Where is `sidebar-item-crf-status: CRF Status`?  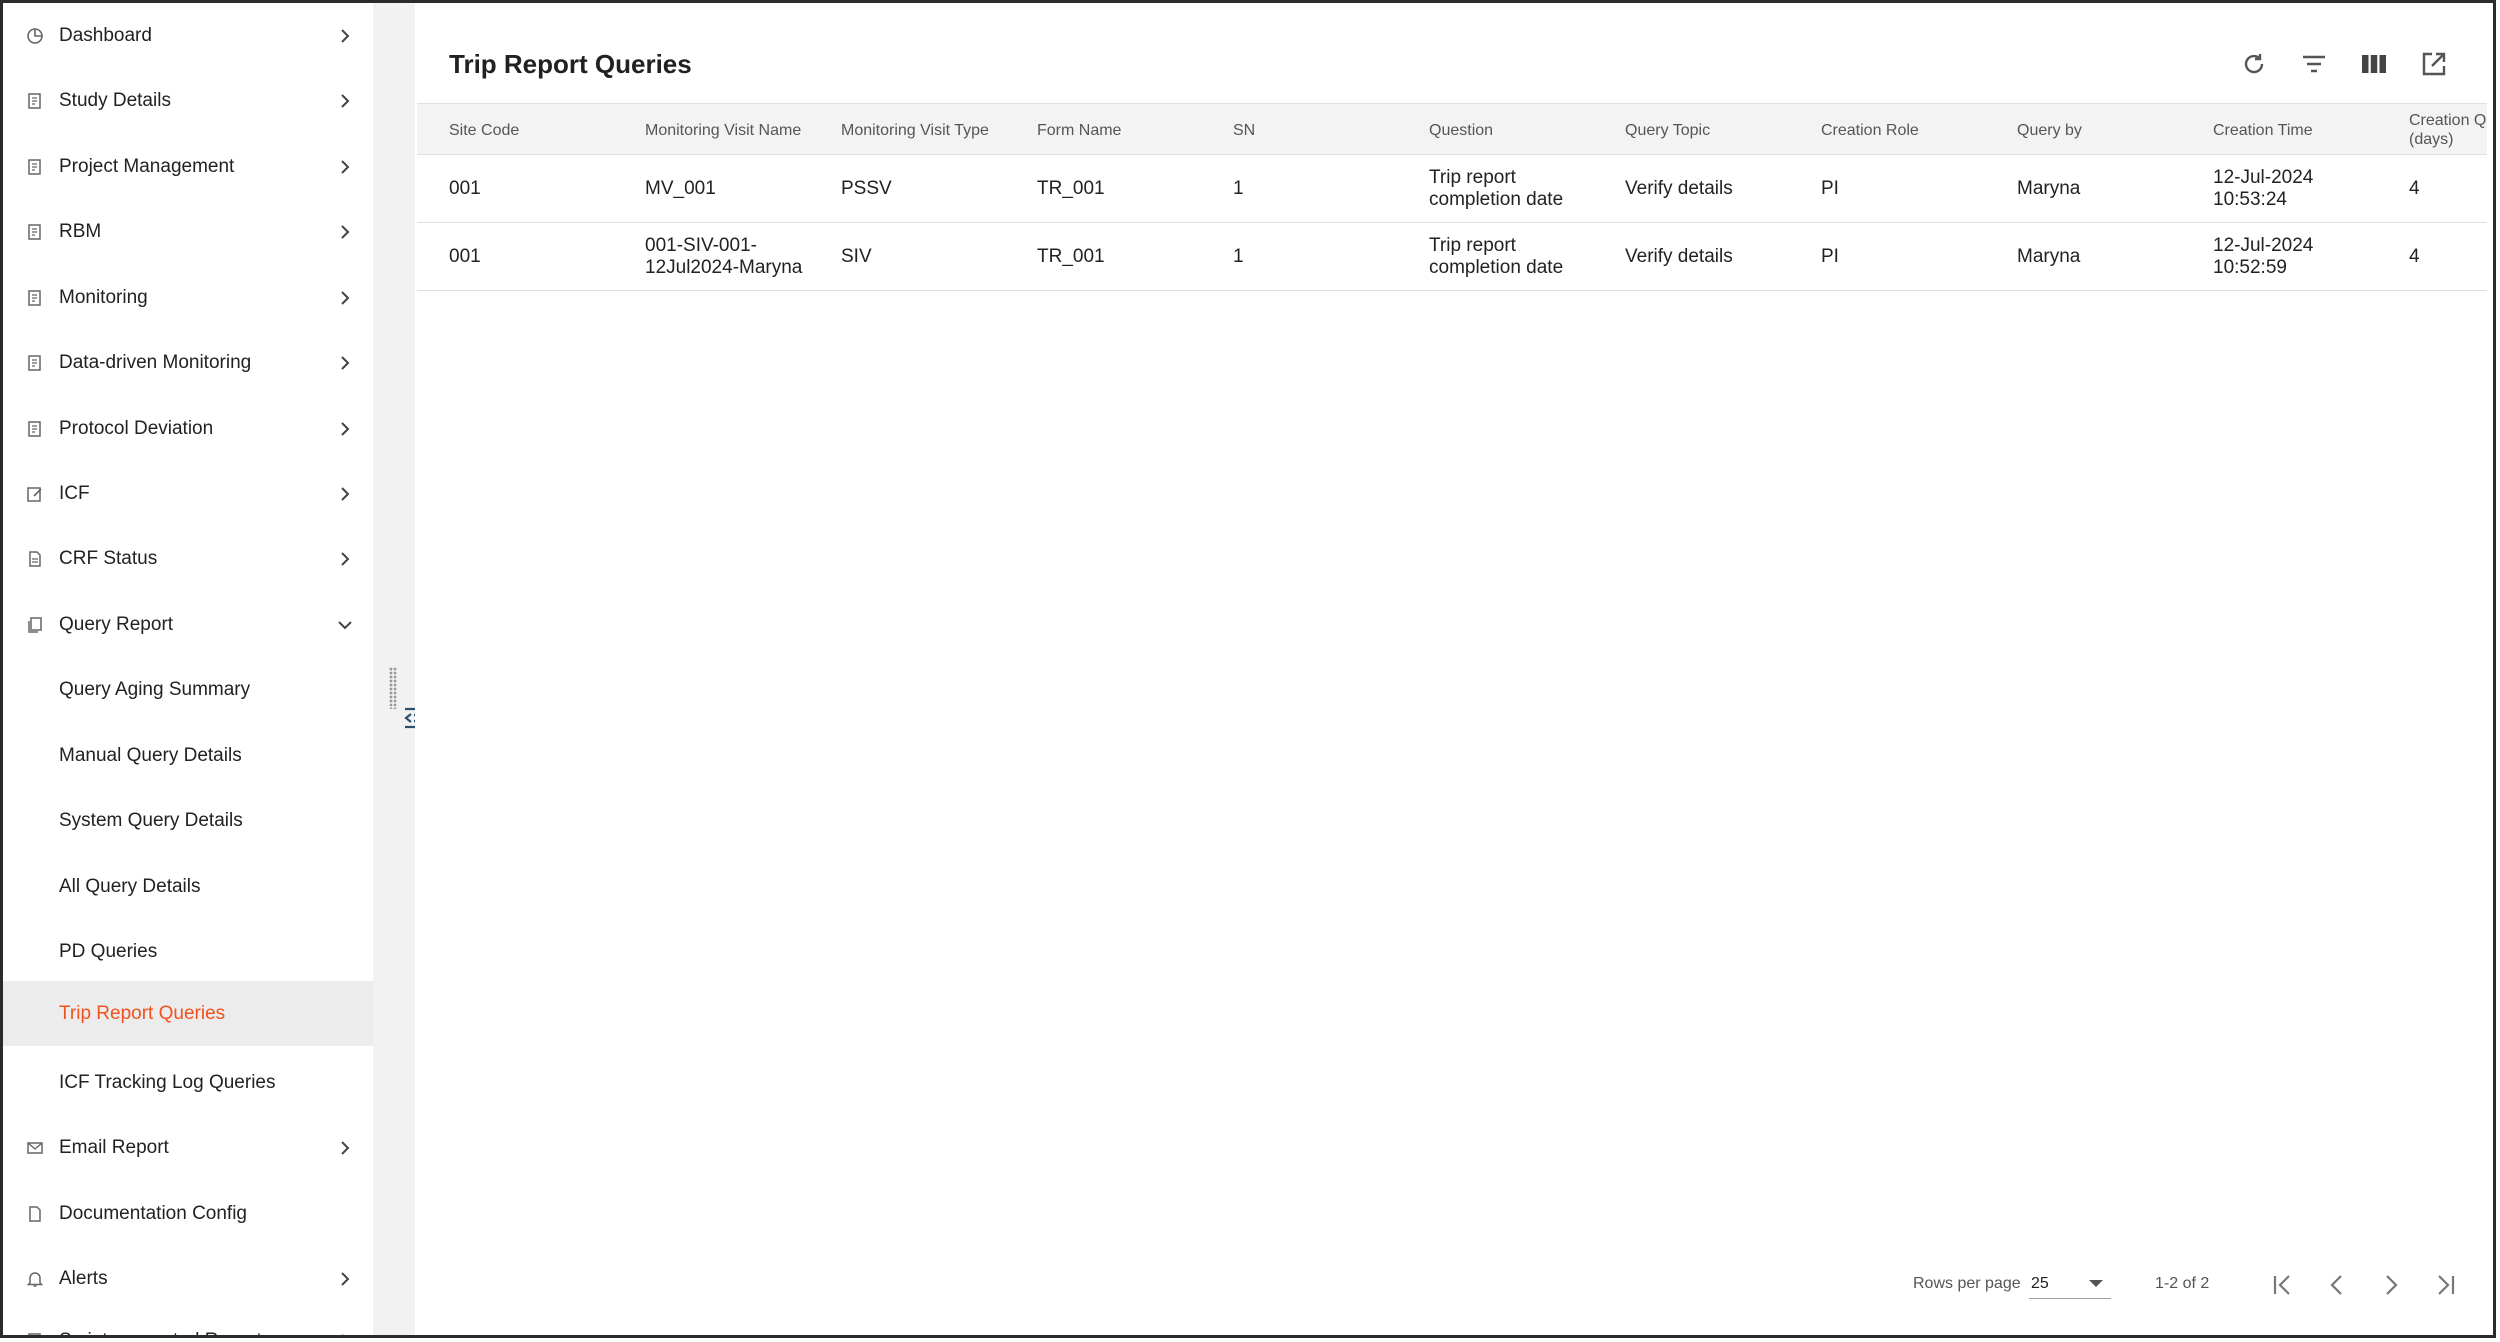
sidebar-item-crf-status: CRF Status is located at coordinates (188, 558).